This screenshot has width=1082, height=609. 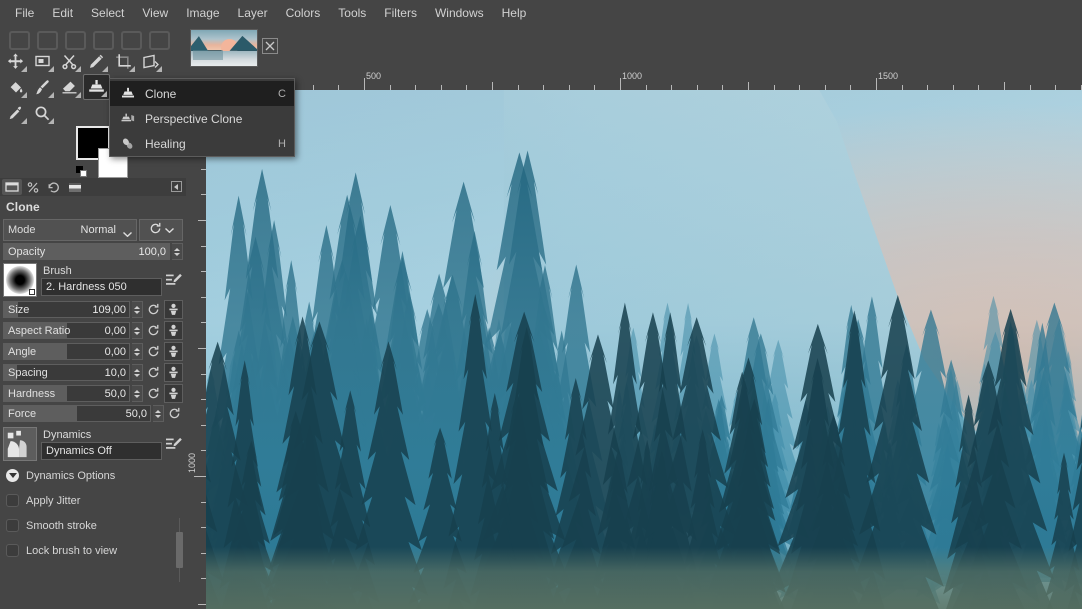 What do you see at coordinates (101, 451) in the screenshot?
I see `dynamics-value: Dynamics Off` at bounding box center [101, 451].